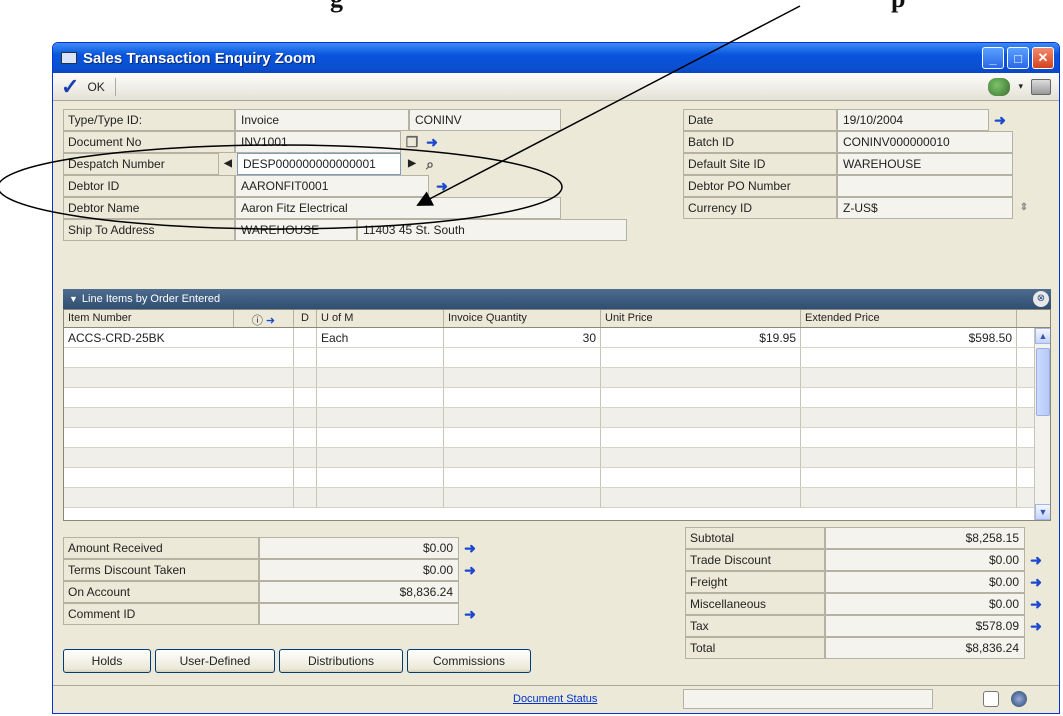 The image size is (1063, 716). Describe the element at coordinates (115, 86) in the screenshot. I see `toolbar-separator` at that location.